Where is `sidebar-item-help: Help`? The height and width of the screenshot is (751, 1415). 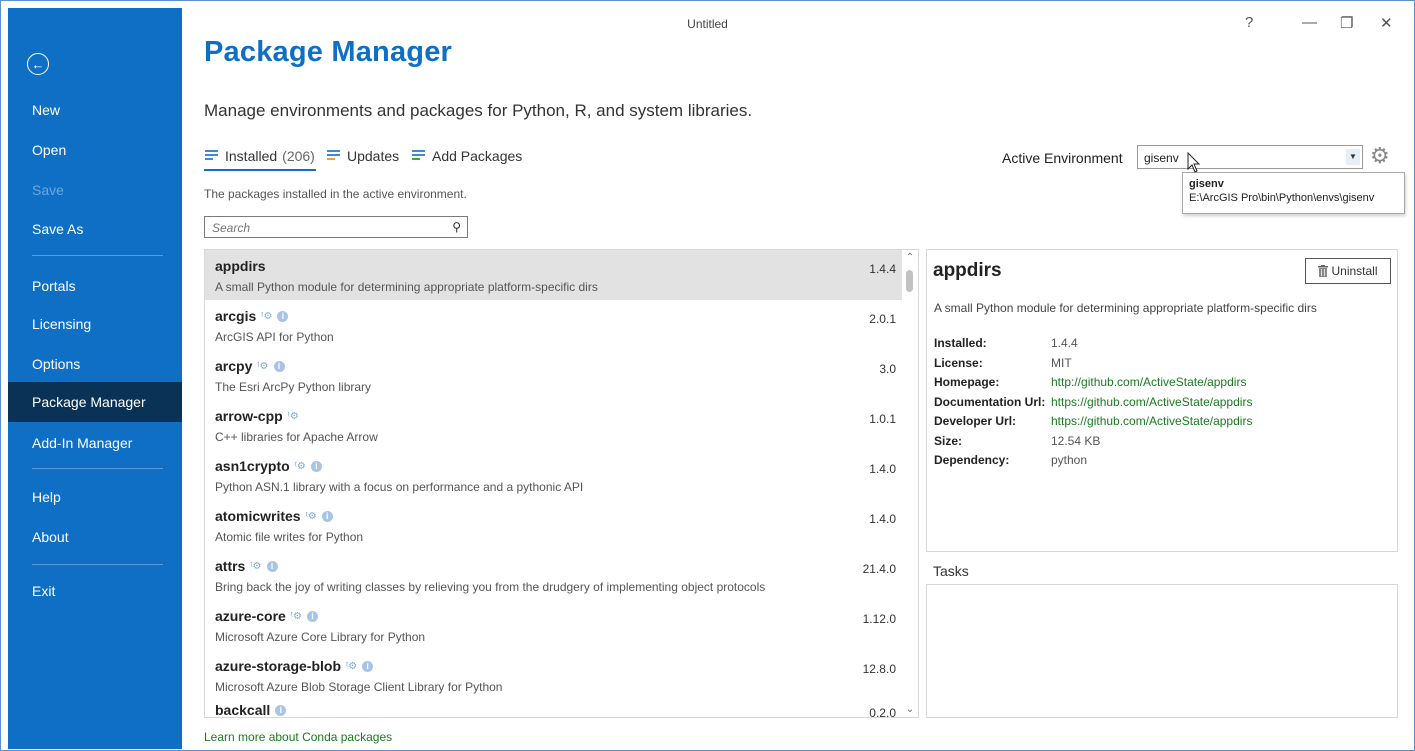 sidebar-item-help: Help is located at coordinates (95, 497).